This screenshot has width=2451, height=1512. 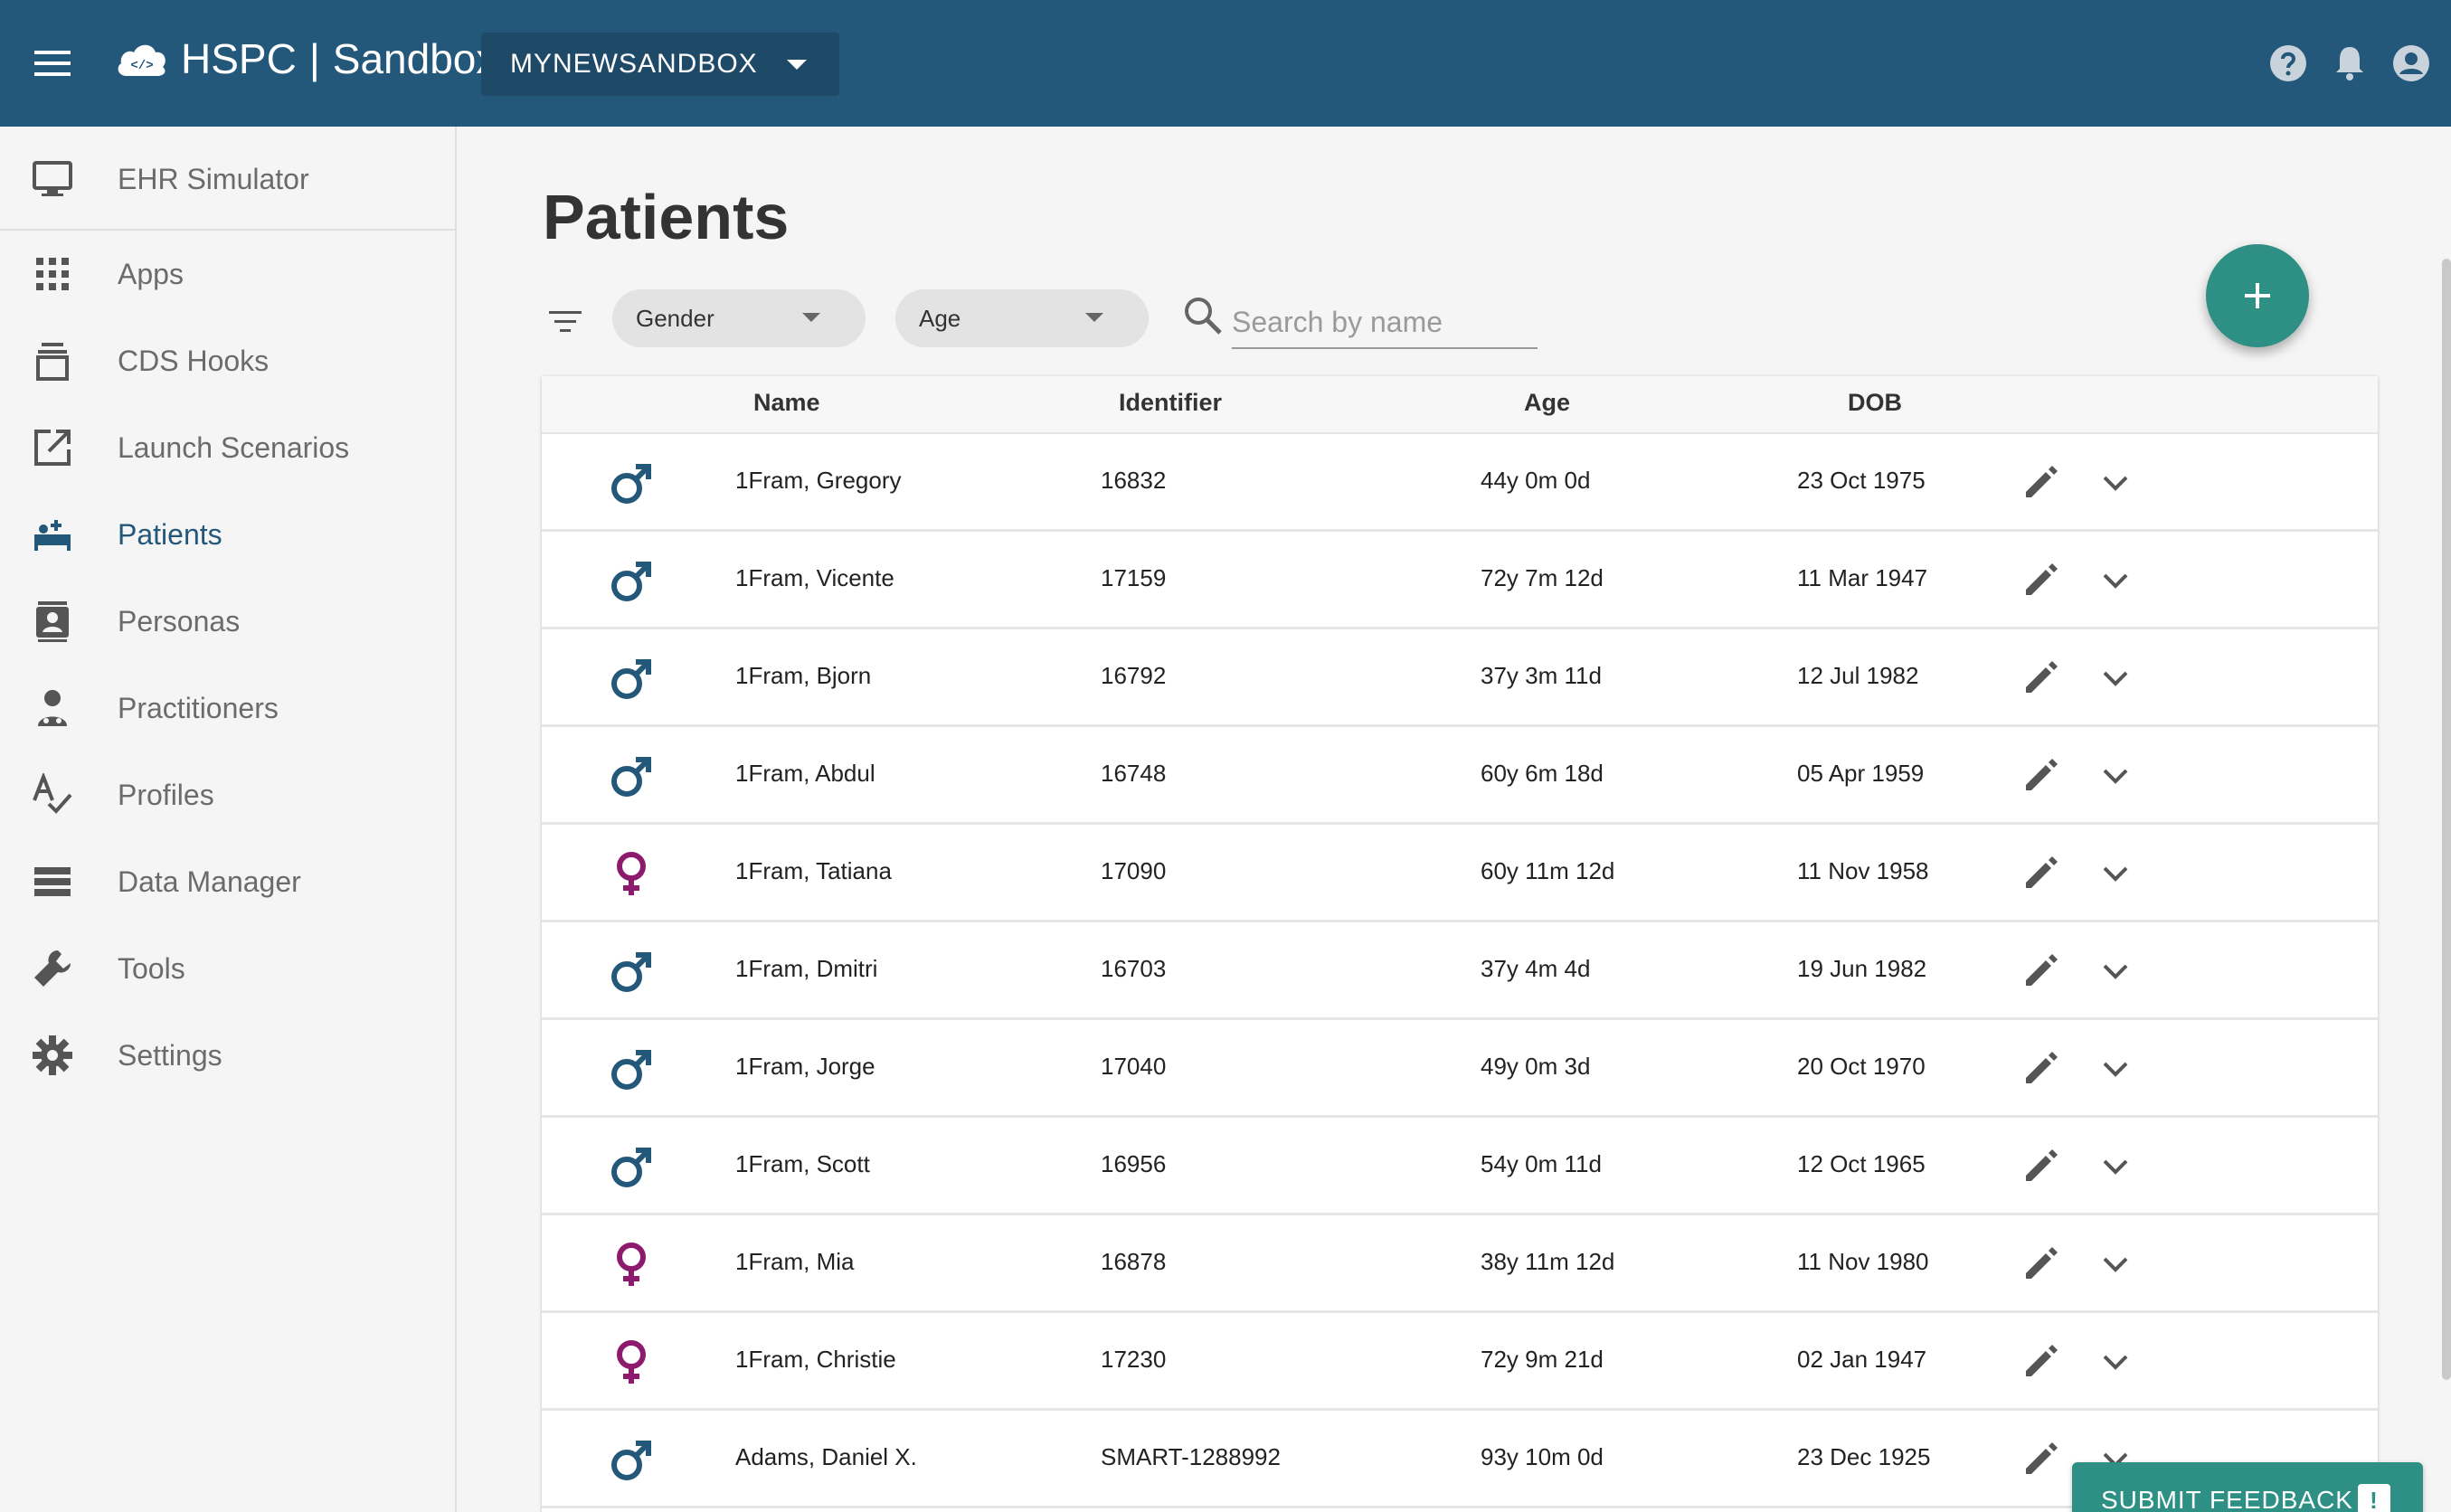 What do you see at coordinates (1536, 480) in the screenshot?
I see `patient-age: 44y 0m 0d` at bounding box center [1536, 480].